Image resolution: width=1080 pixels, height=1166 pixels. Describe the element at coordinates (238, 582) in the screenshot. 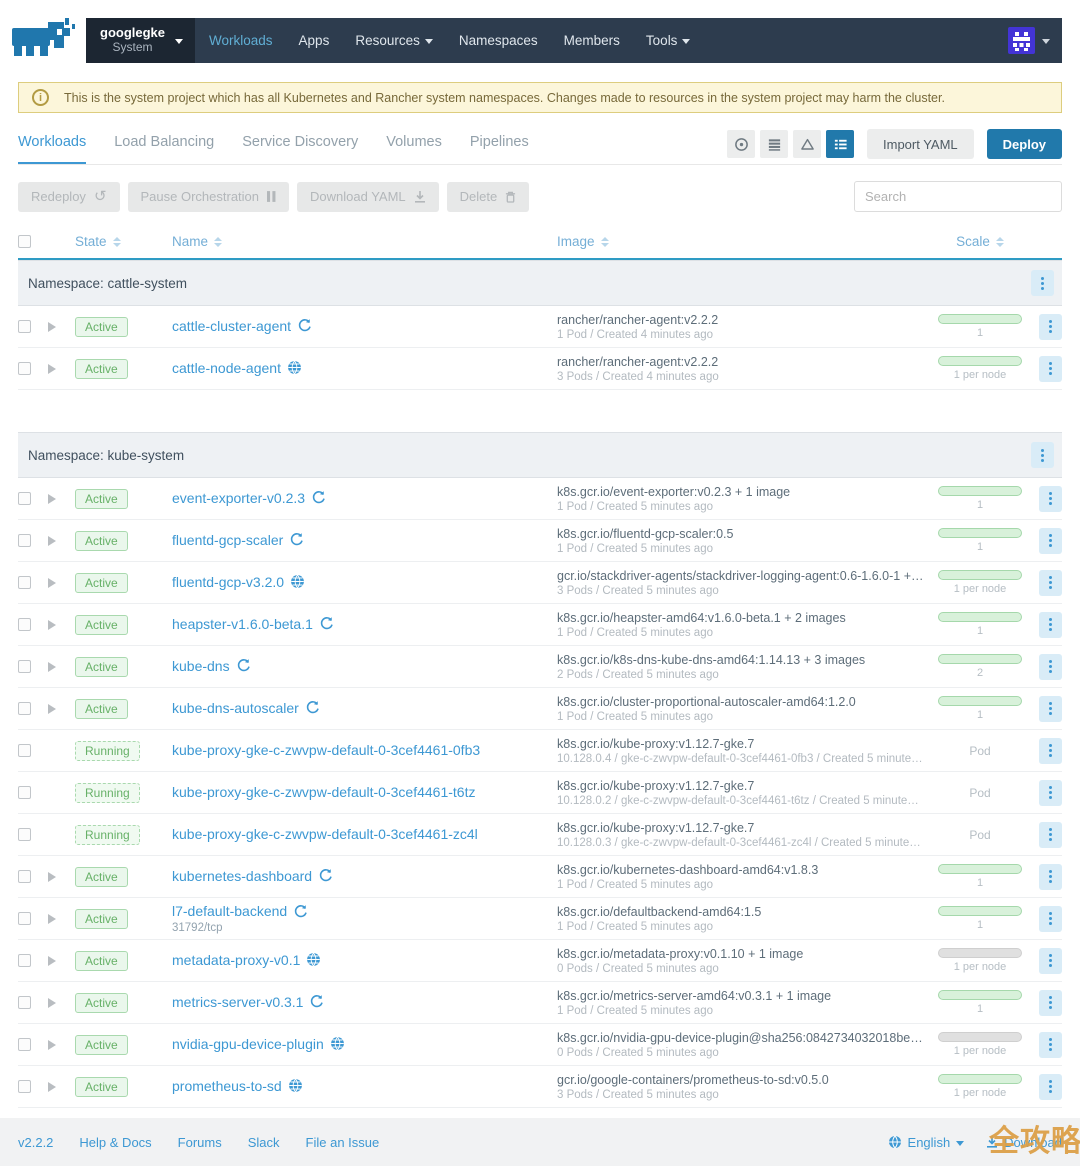

I see `workload-link: fluentd-gcp-v3.2.0` at that location.